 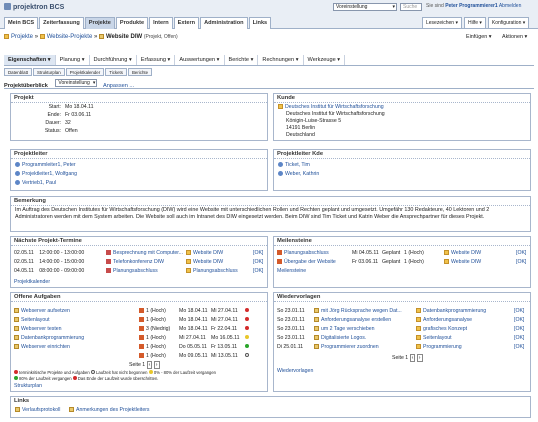 I want to click on wiedervorlagen-link: Wiedervorlagen, so click(x=295, y=371).